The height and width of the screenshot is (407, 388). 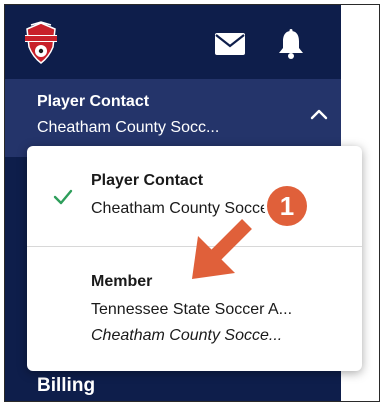 I want to click on sidebar-item-billing: Billing, so click(x=66, y=386).